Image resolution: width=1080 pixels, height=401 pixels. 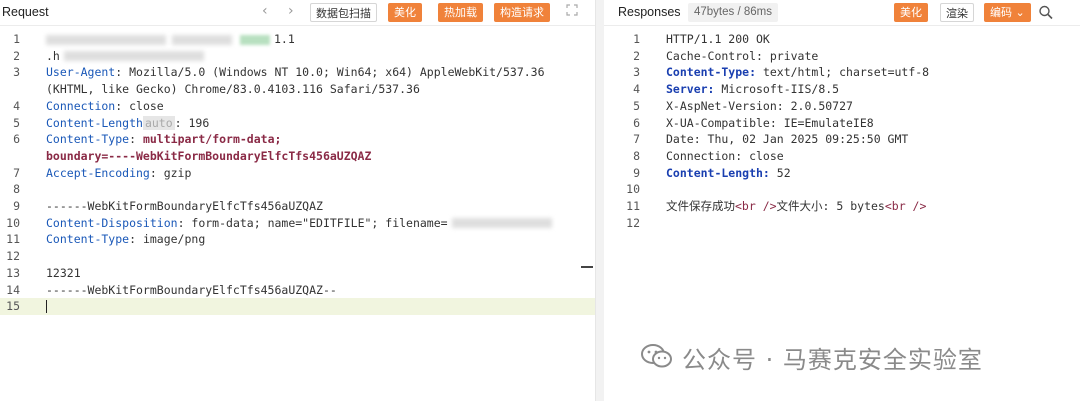 What do you see at coordinates (16, 122) in the screenshot?
I see `line-number: 5` at bounding box center [16, 122].